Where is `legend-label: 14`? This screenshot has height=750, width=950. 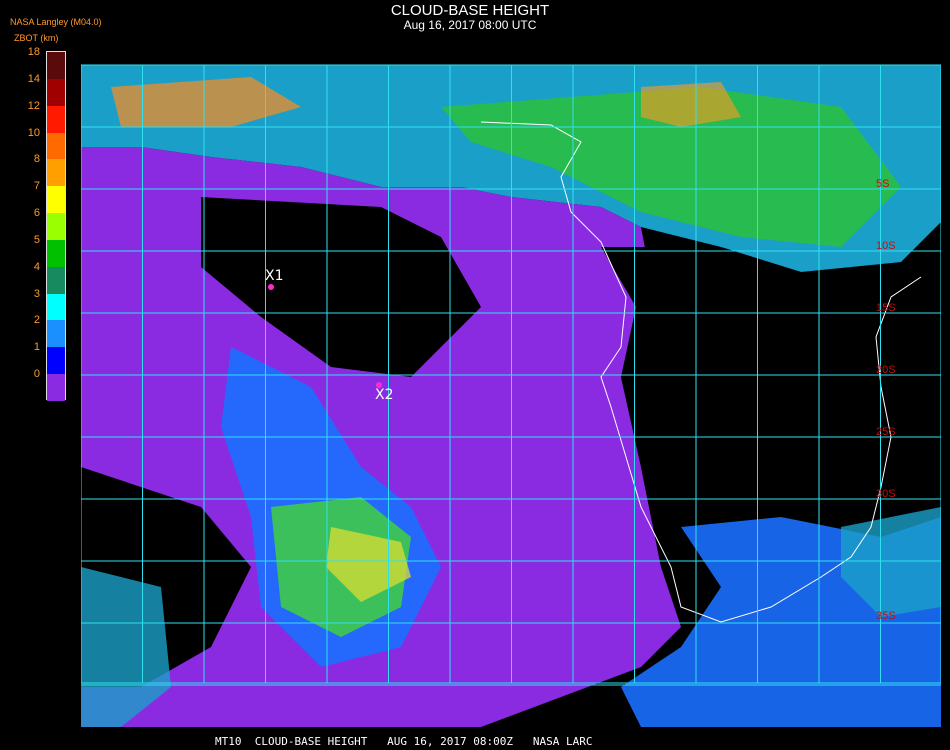
legend-label: 14 is located at coordinates (33, 78).